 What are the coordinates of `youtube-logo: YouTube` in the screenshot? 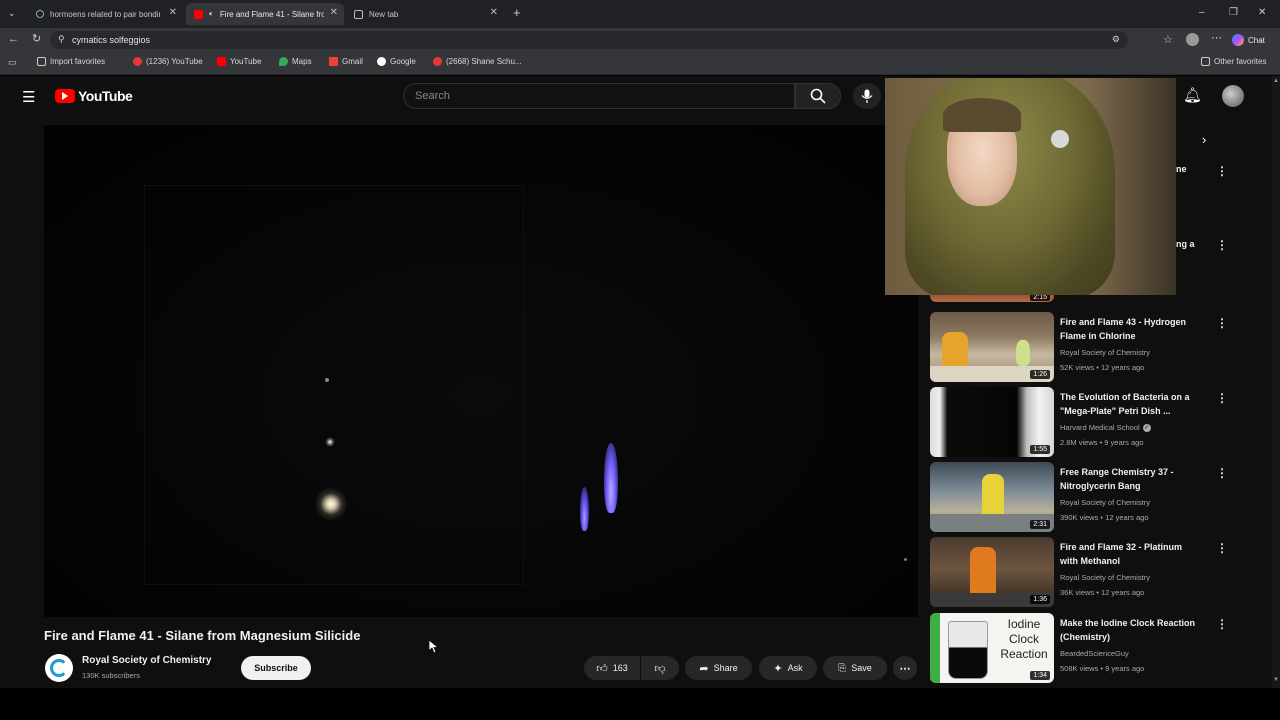 It's located at (94, 96).